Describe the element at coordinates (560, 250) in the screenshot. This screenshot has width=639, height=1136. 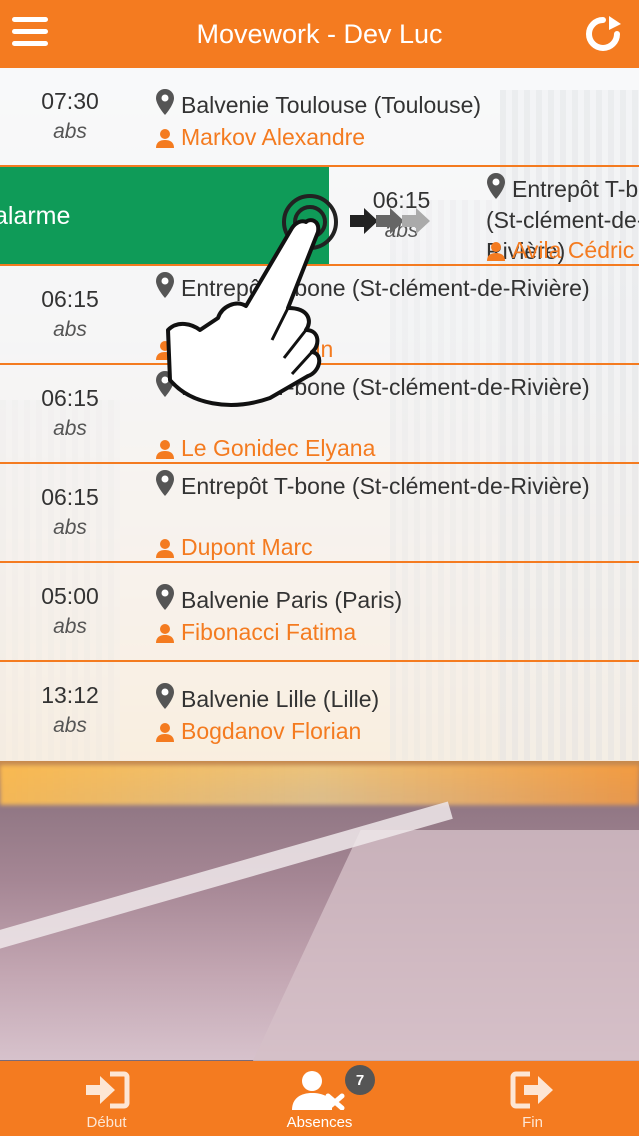
I see `row-person: Avila Cédric` at that location.